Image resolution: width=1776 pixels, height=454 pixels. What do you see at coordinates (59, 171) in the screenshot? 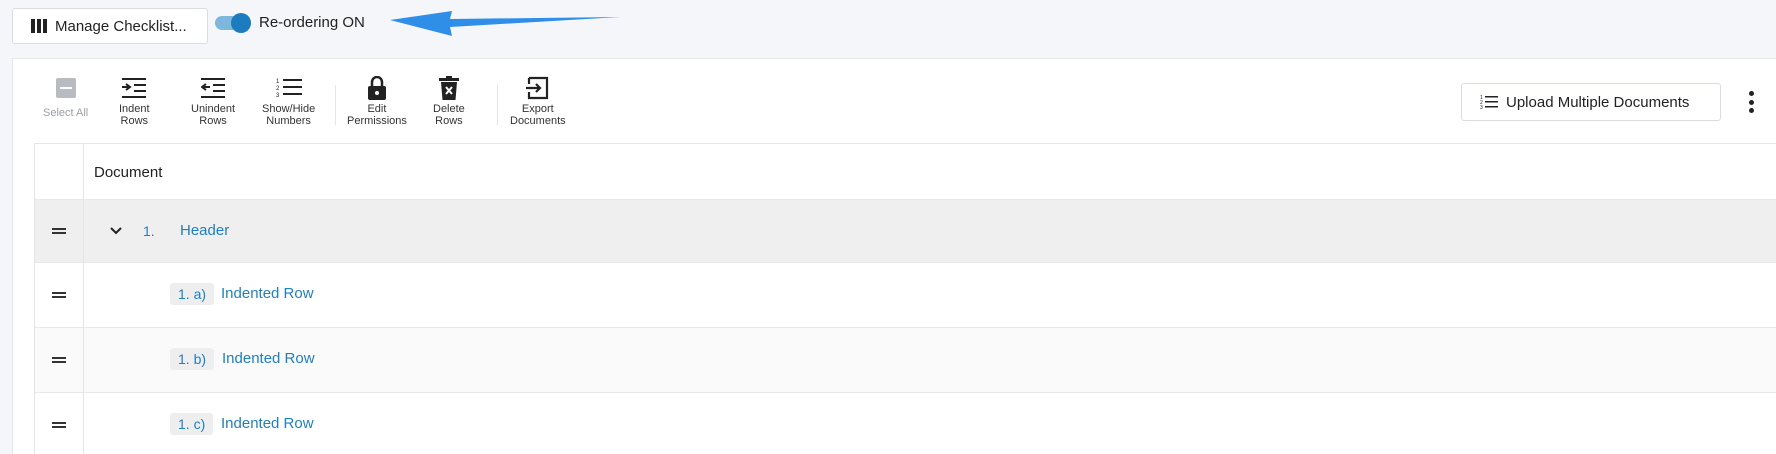
I see `header-handle-cell` at bounding box center [59, 171].